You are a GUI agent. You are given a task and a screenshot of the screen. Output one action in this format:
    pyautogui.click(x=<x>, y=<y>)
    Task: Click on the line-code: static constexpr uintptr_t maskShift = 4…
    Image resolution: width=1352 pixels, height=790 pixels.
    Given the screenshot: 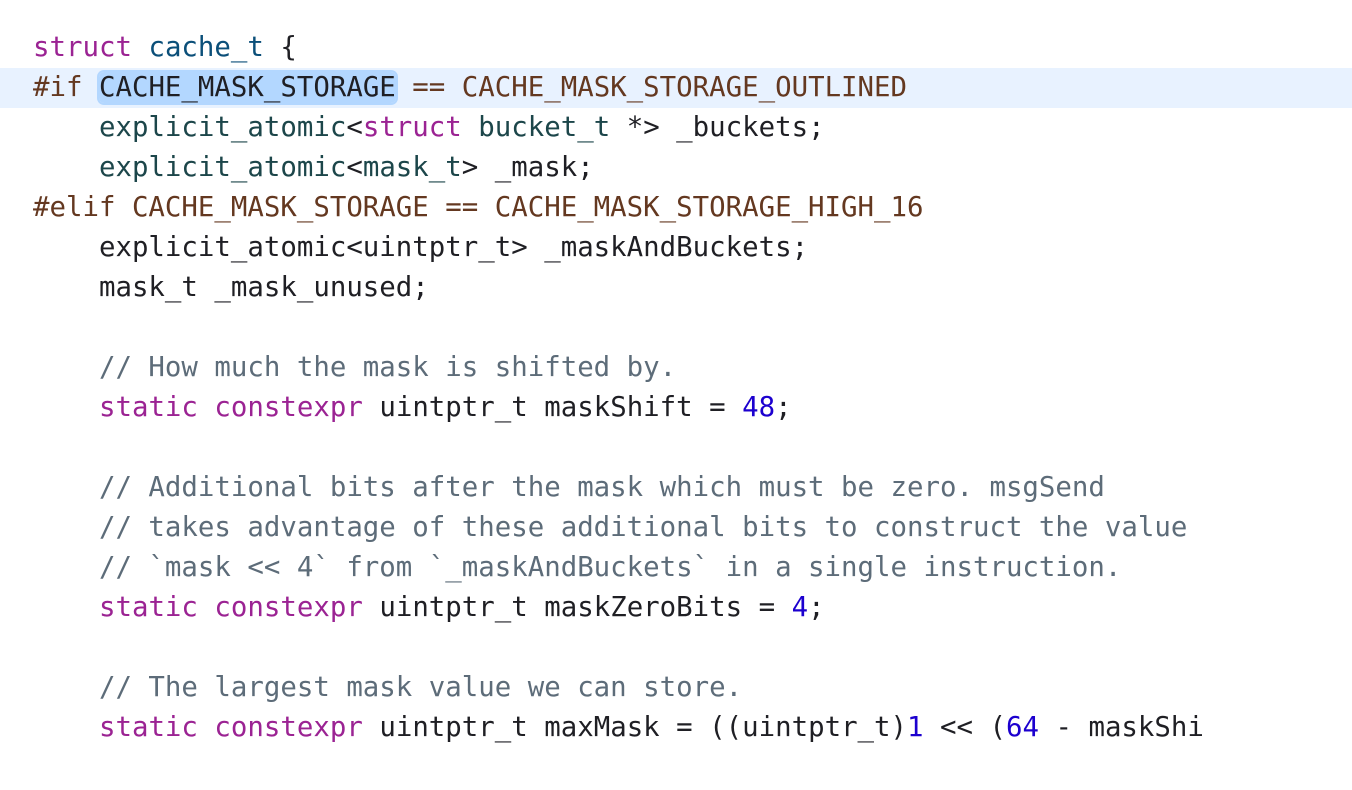 What is the action you would take?
    pyautogui.click(x=412, y=408)
    